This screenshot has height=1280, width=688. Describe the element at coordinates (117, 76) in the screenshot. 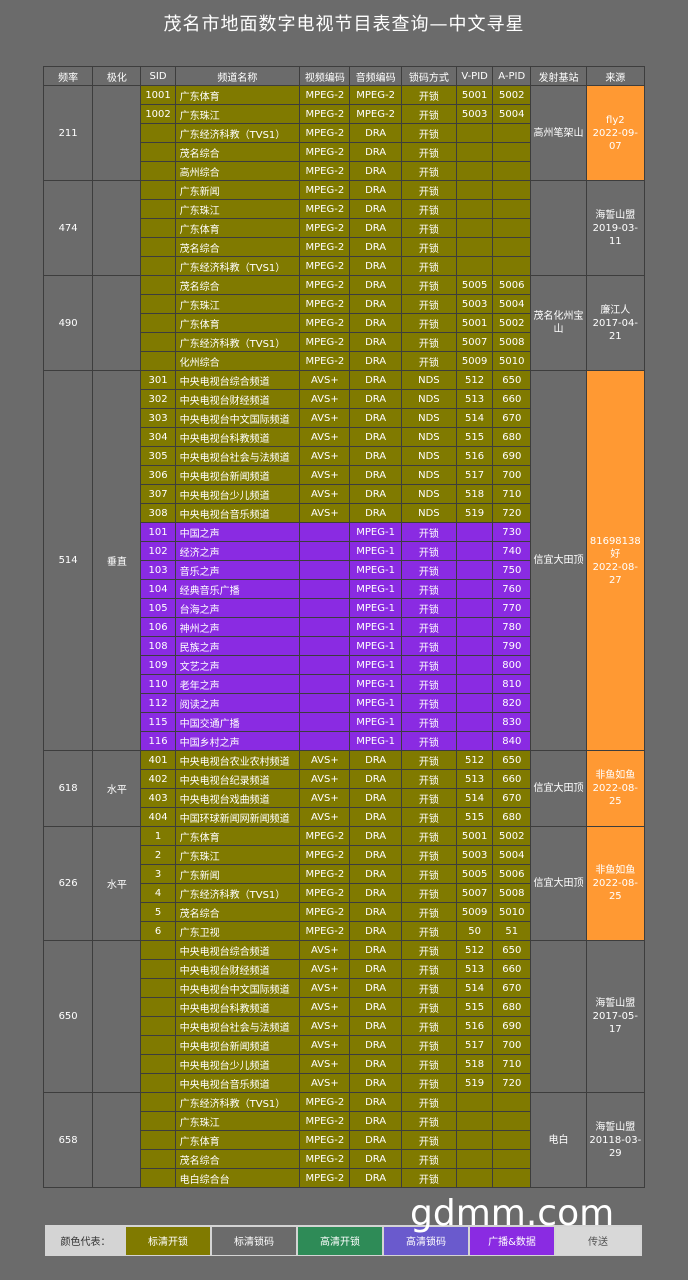

I see `column-header: 极化` at that location.